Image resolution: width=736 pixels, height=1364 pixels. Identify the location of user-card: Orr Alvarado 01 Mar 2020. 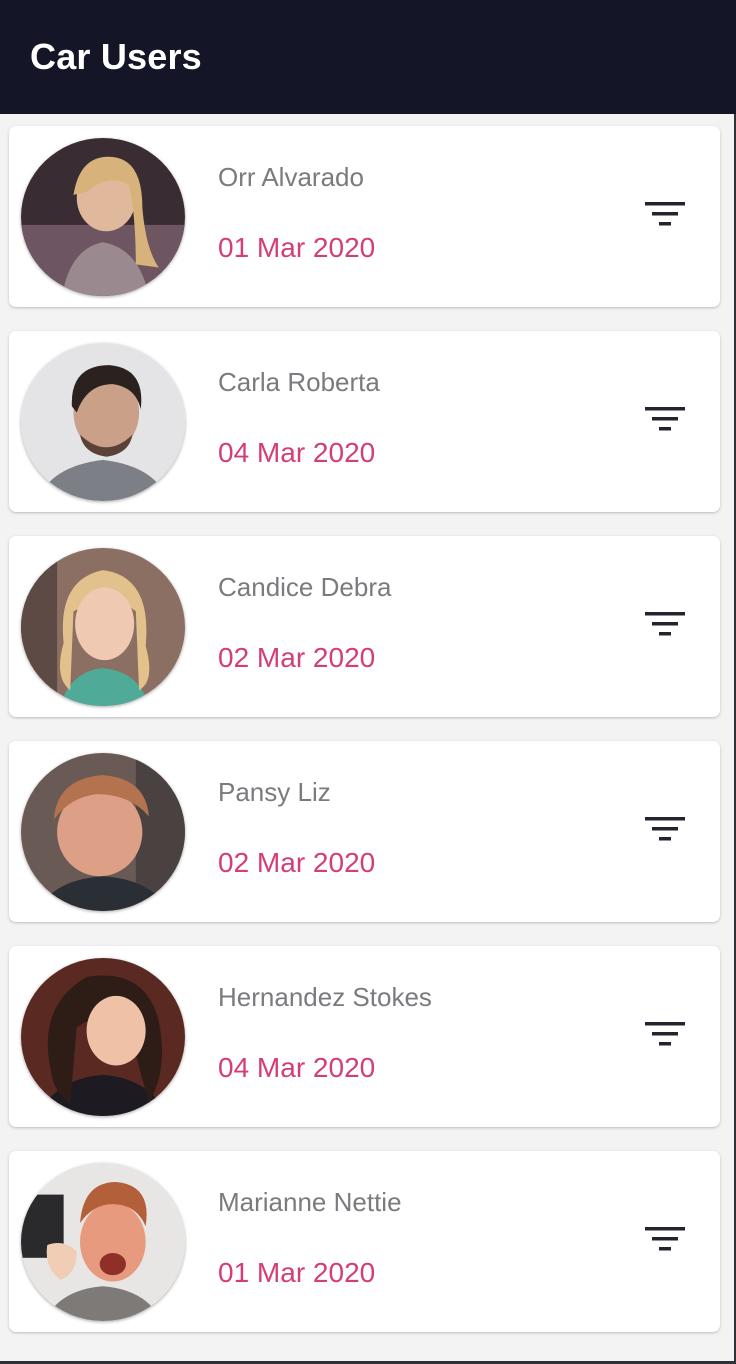
(364, 216).